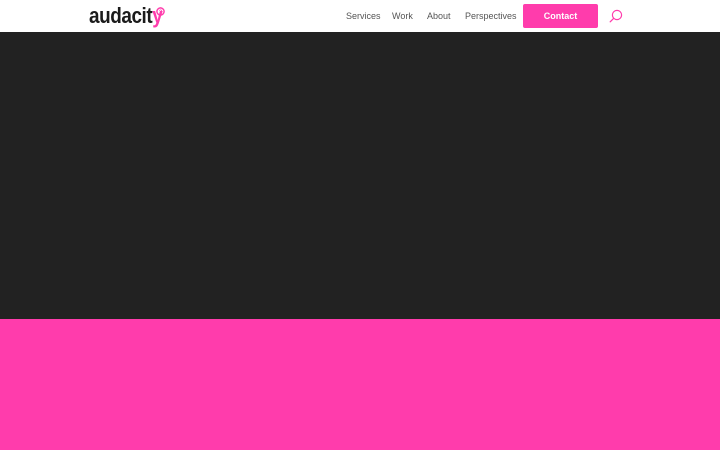  Describe the element at coordinates (439, 16) in the screenshot. I see `nav-link-about: About` at that location.